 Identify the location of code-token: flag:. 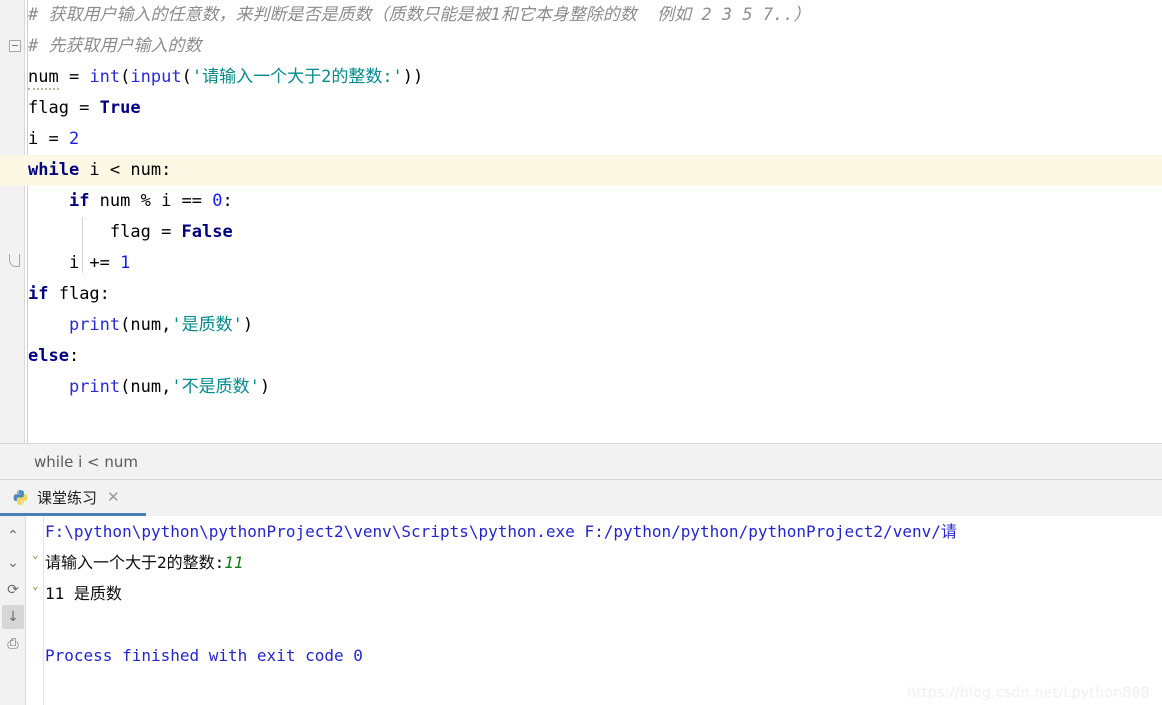
(79, 294).